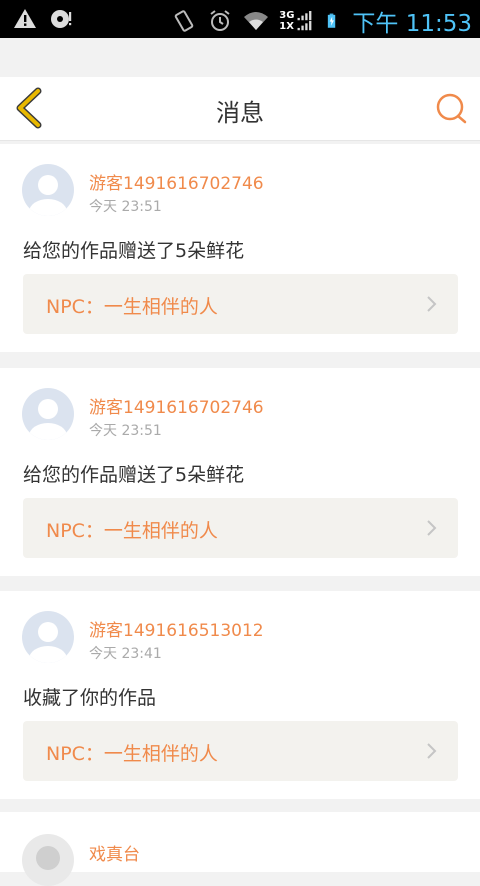 This screenshot has width=480, height=886. I want to click on status-time: 下午 11:53, so click(412, 24).